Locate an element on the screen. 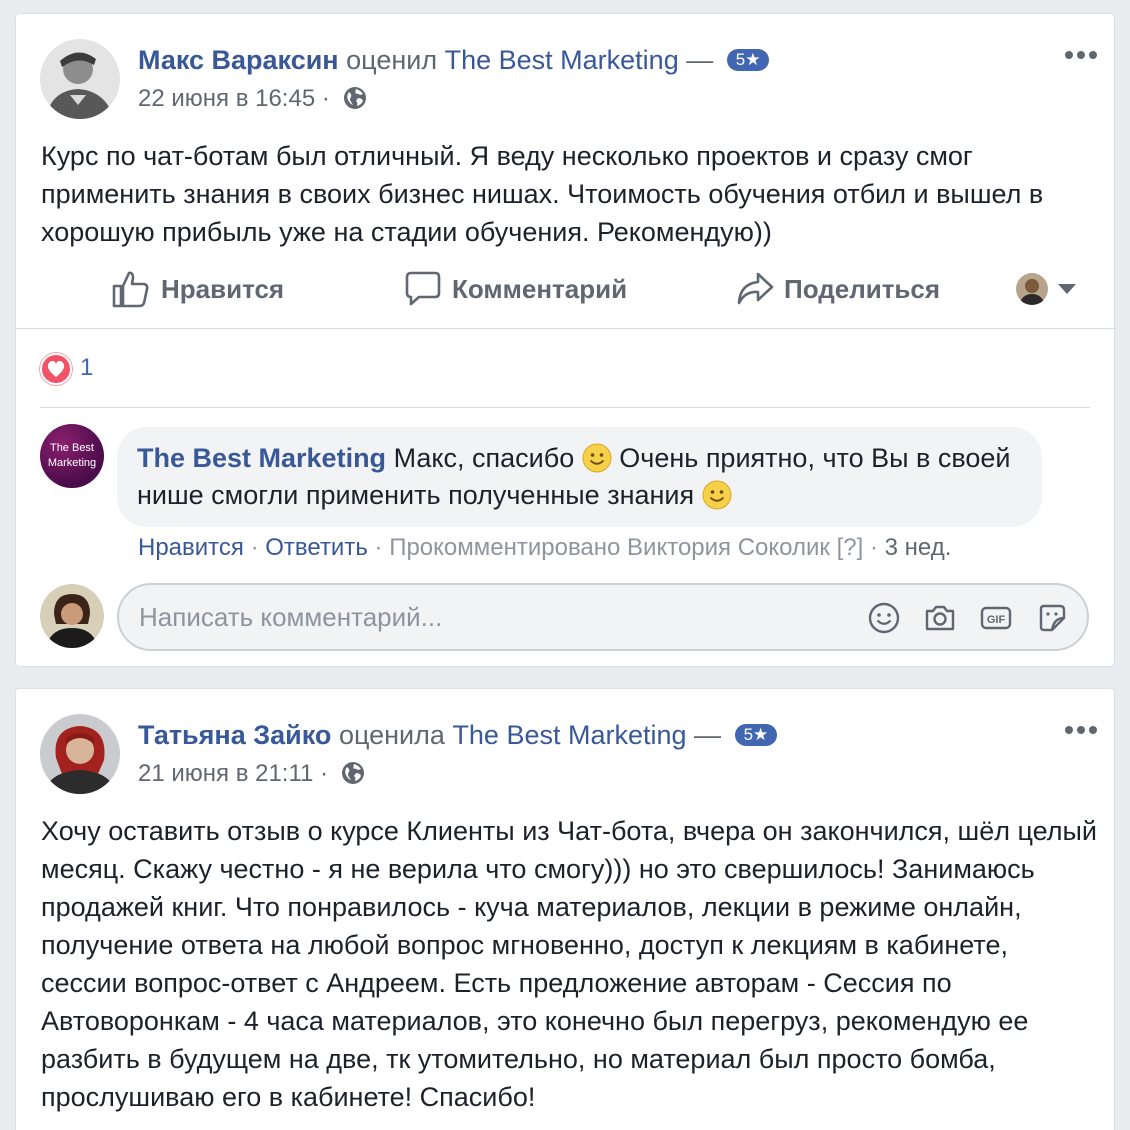 The width and height of the screenshot is (1130, 1130). comment-reply-link: Ответить is located at coordinates (316, 547).